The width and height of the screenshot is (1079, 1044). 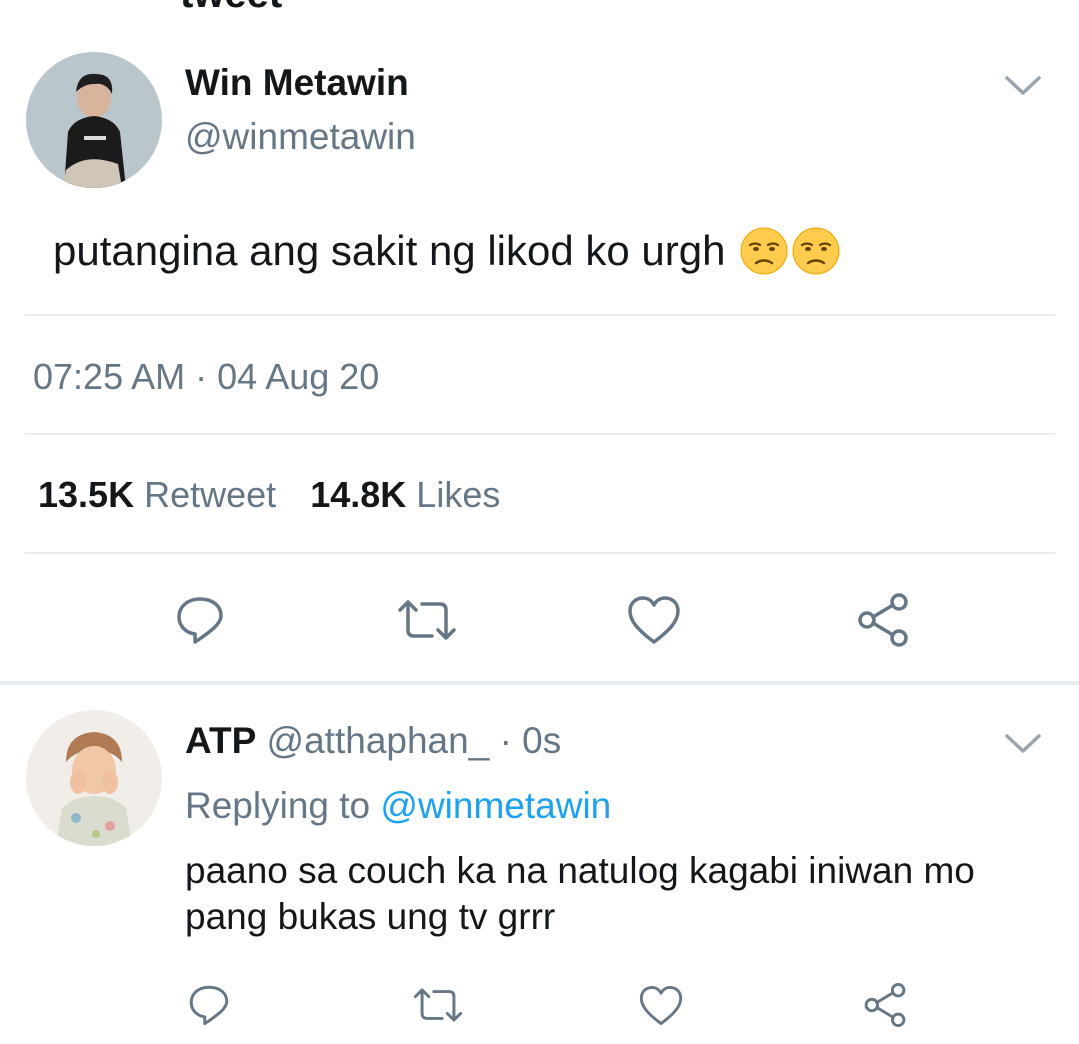 What do you see at coordinates (86, 494) in the screenshot?
I see `retweet-count: 13.5K` at bounding box center [86, 494].